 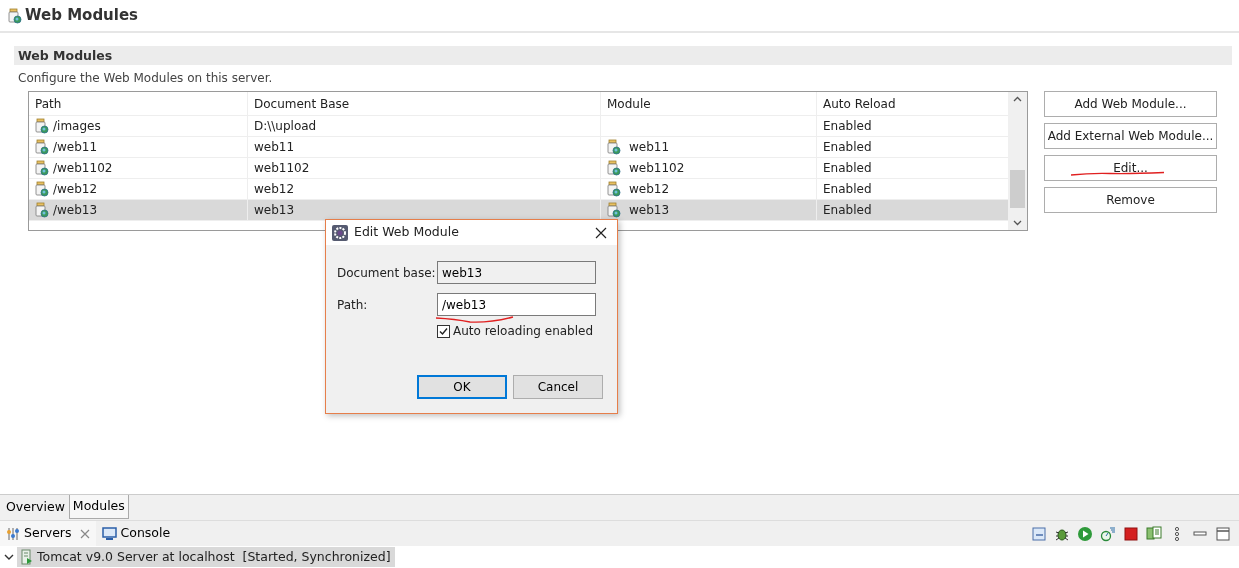 What do you see at coordinates (516, 272) in the screenshot?
I see `text-field: web13` at bounding box center [516, 272].